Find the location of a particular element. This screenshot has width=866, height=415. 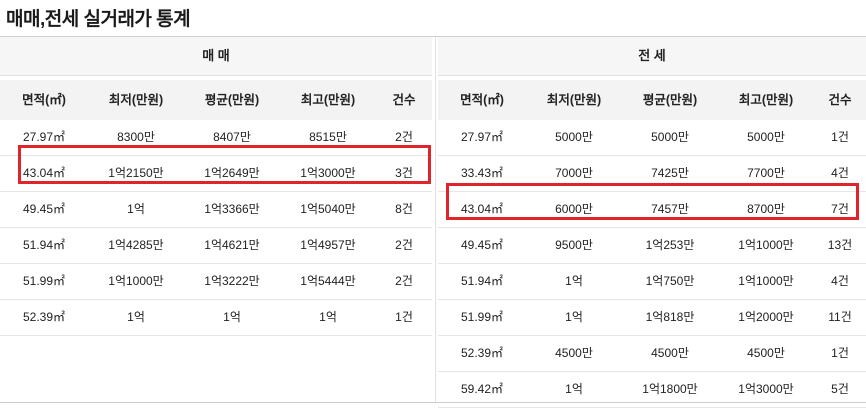

cell-area: 33.43㎡ is located at coordinates (482, 173).